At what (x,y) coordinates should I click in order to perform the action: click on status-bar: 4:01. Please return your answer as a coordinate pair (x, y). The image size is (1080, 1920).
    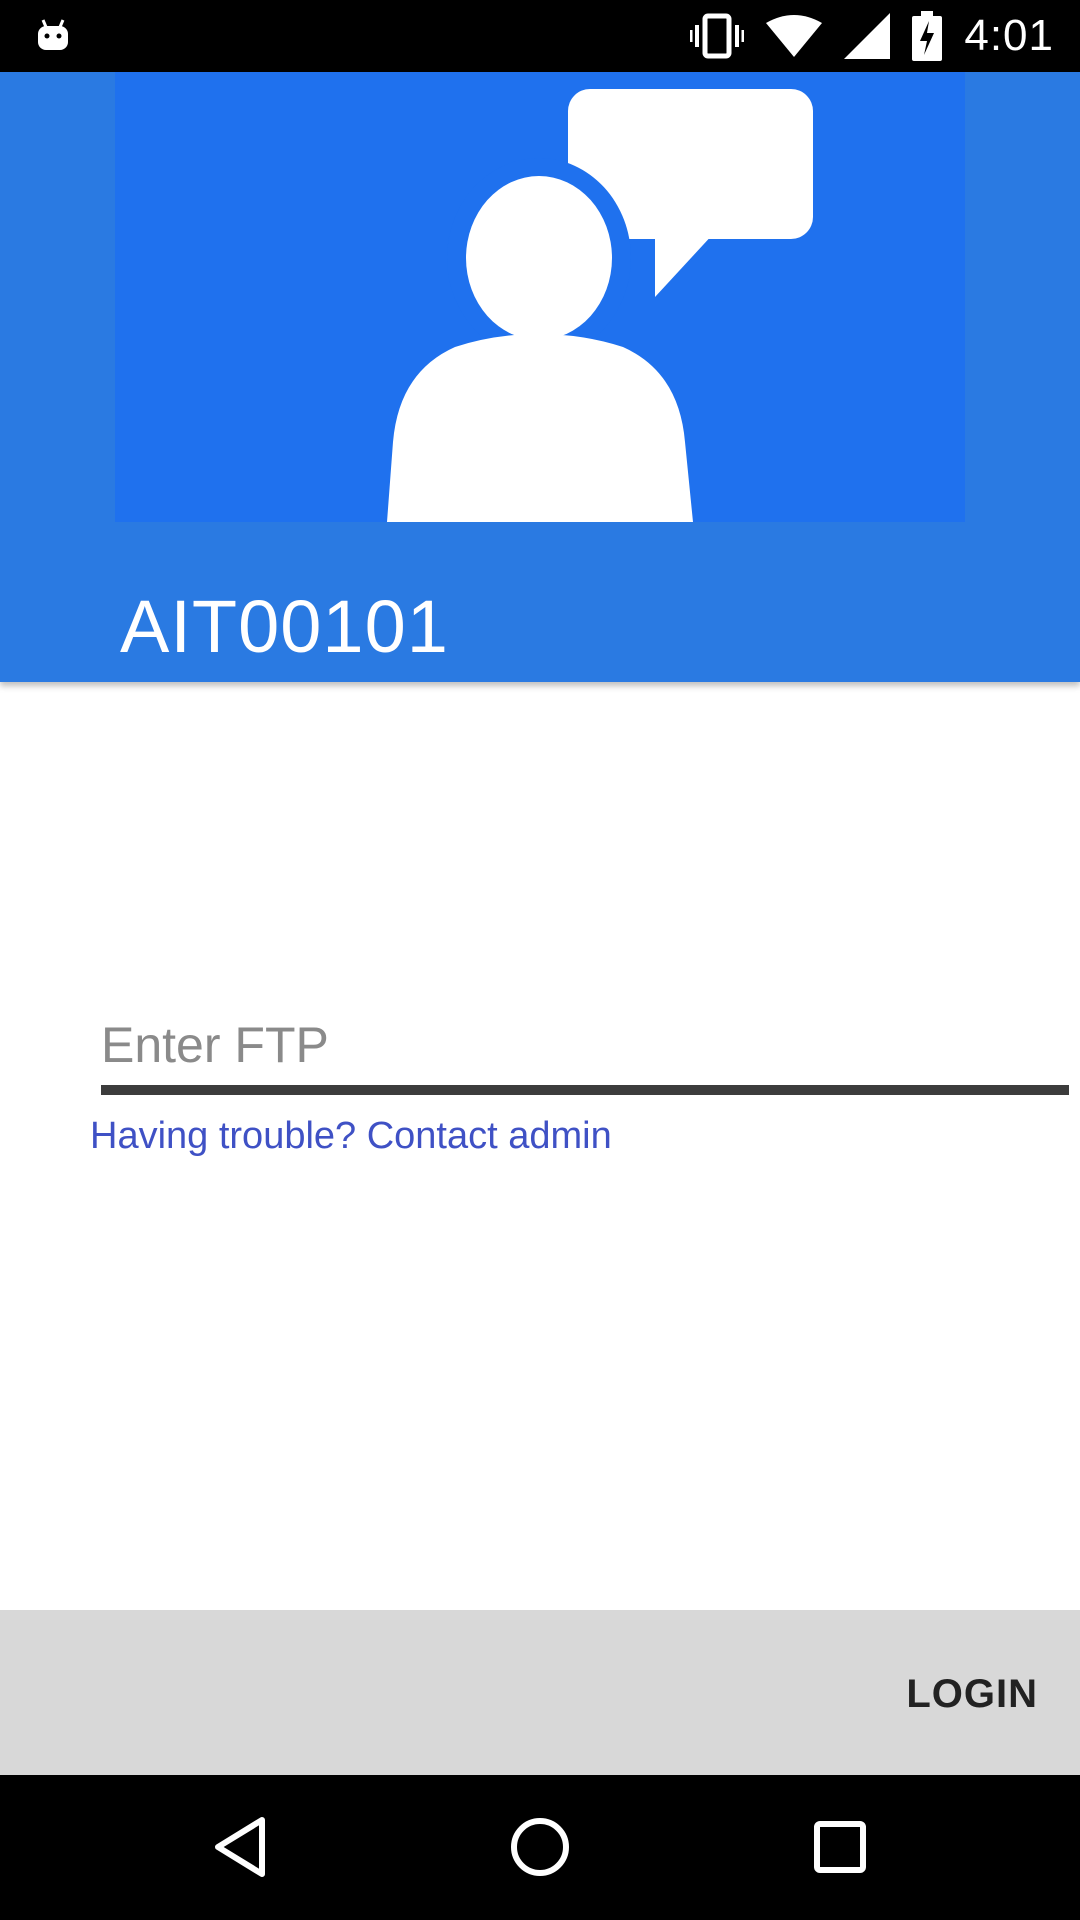
    Looking at the image, I should click on (540, 36).